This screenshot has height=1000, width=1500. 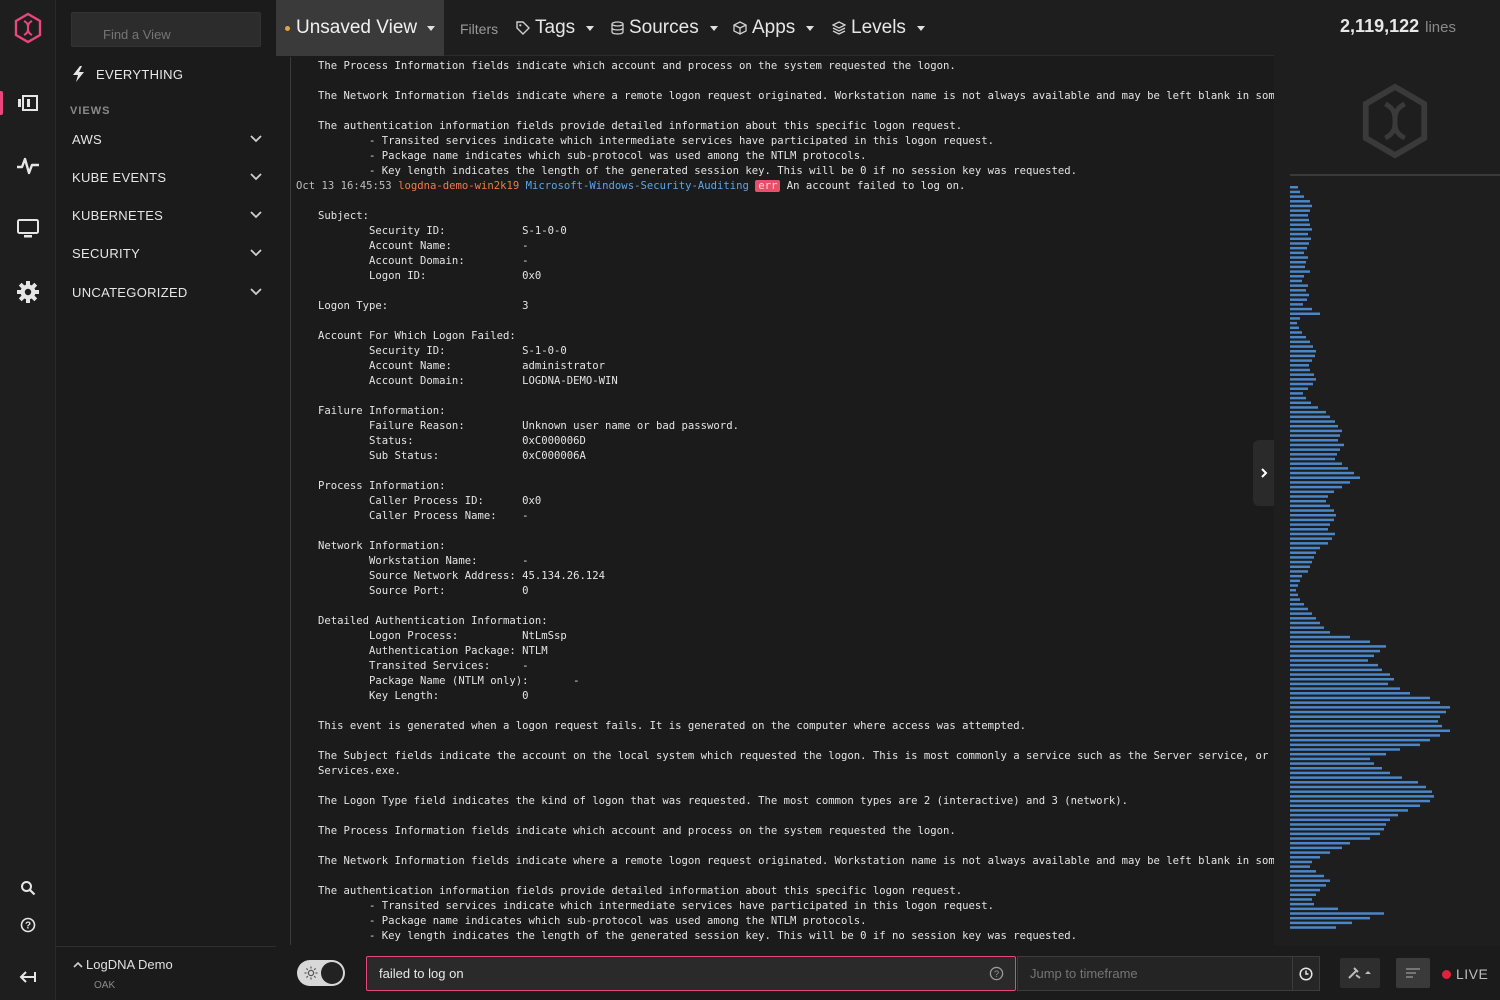 What do you see at coordinates (167, 253) in the screenshot?
I see `category-security: SECURITY` at bounding box center [167, 253].